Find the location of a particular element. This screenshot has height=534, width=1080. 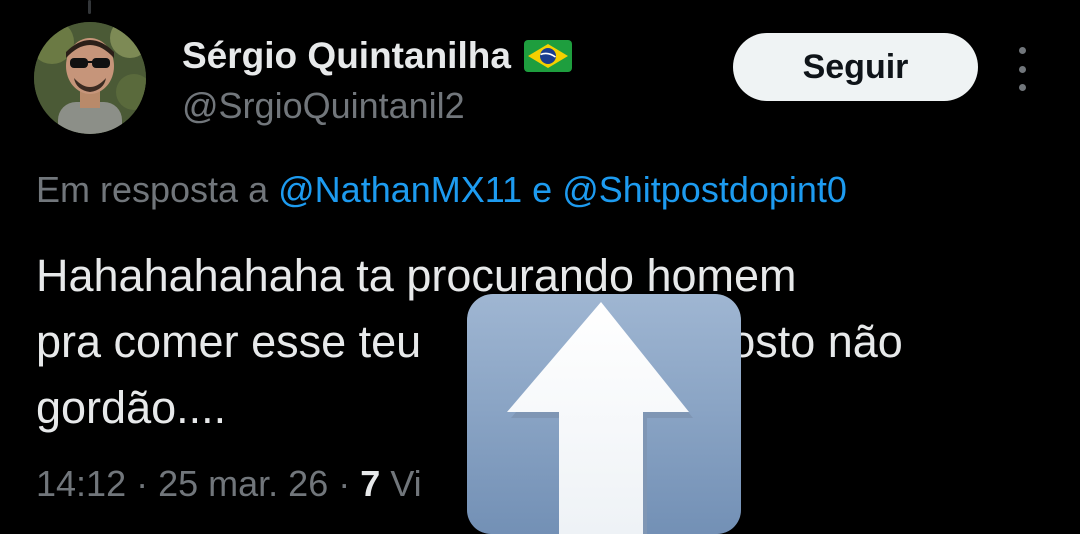

follow-button: Seguir is located at coordinates (855, 67).